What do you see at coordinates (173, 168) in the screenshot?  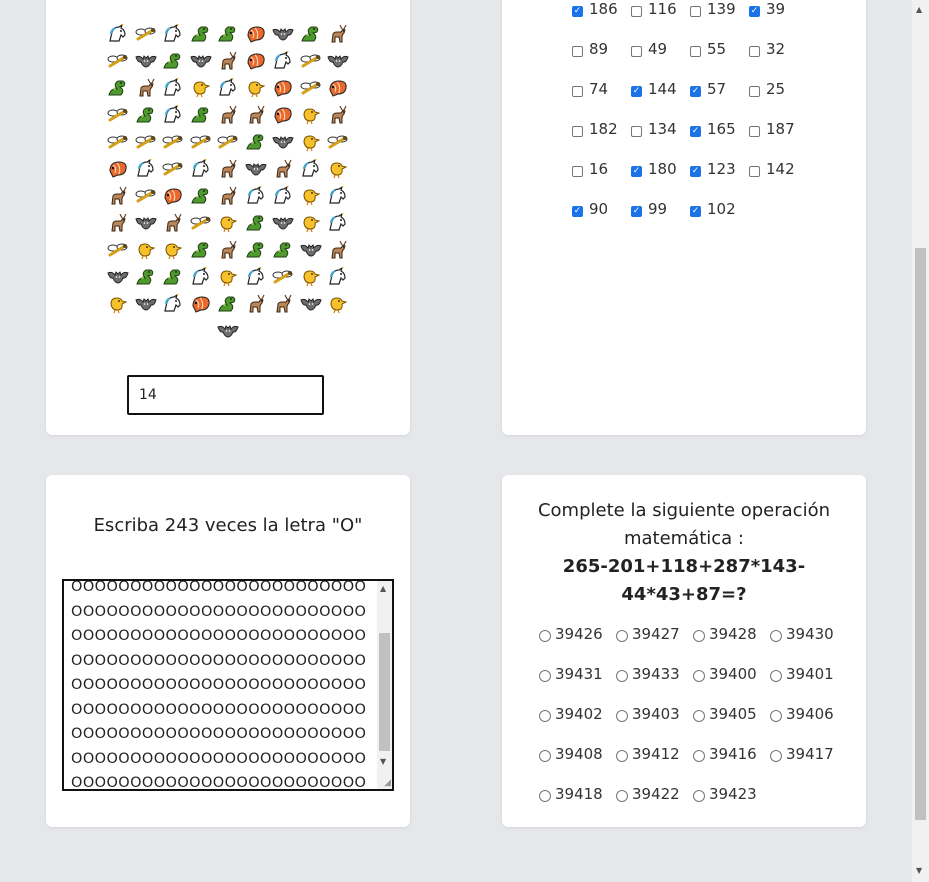 I see `dragonfly-icon` at bounding box center [173, 168].